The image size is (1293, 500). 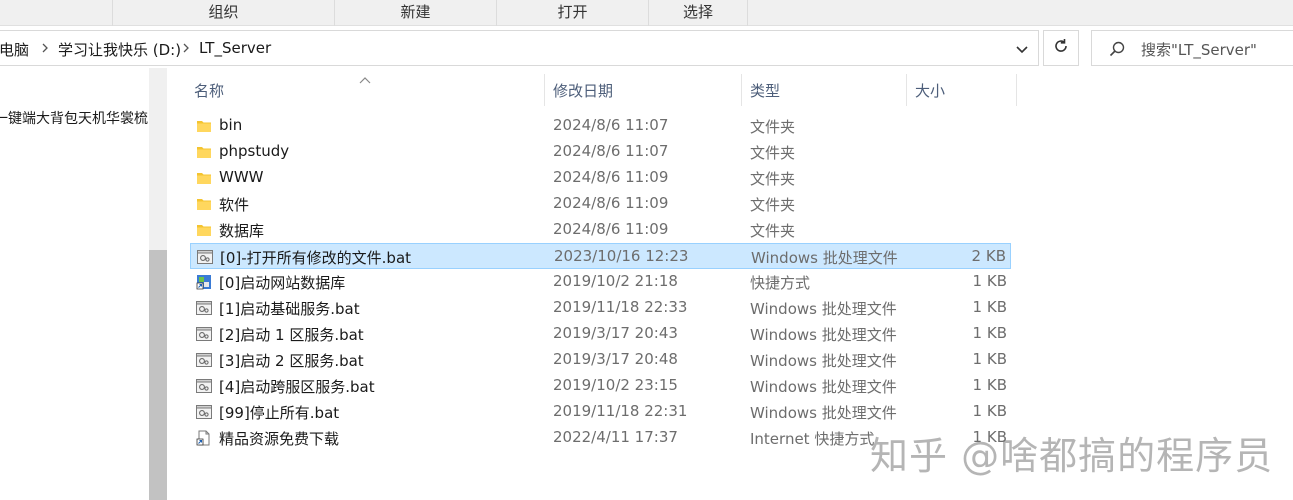 I want to click on ribbon-group-open: 打开, so click(x=572, y=13).